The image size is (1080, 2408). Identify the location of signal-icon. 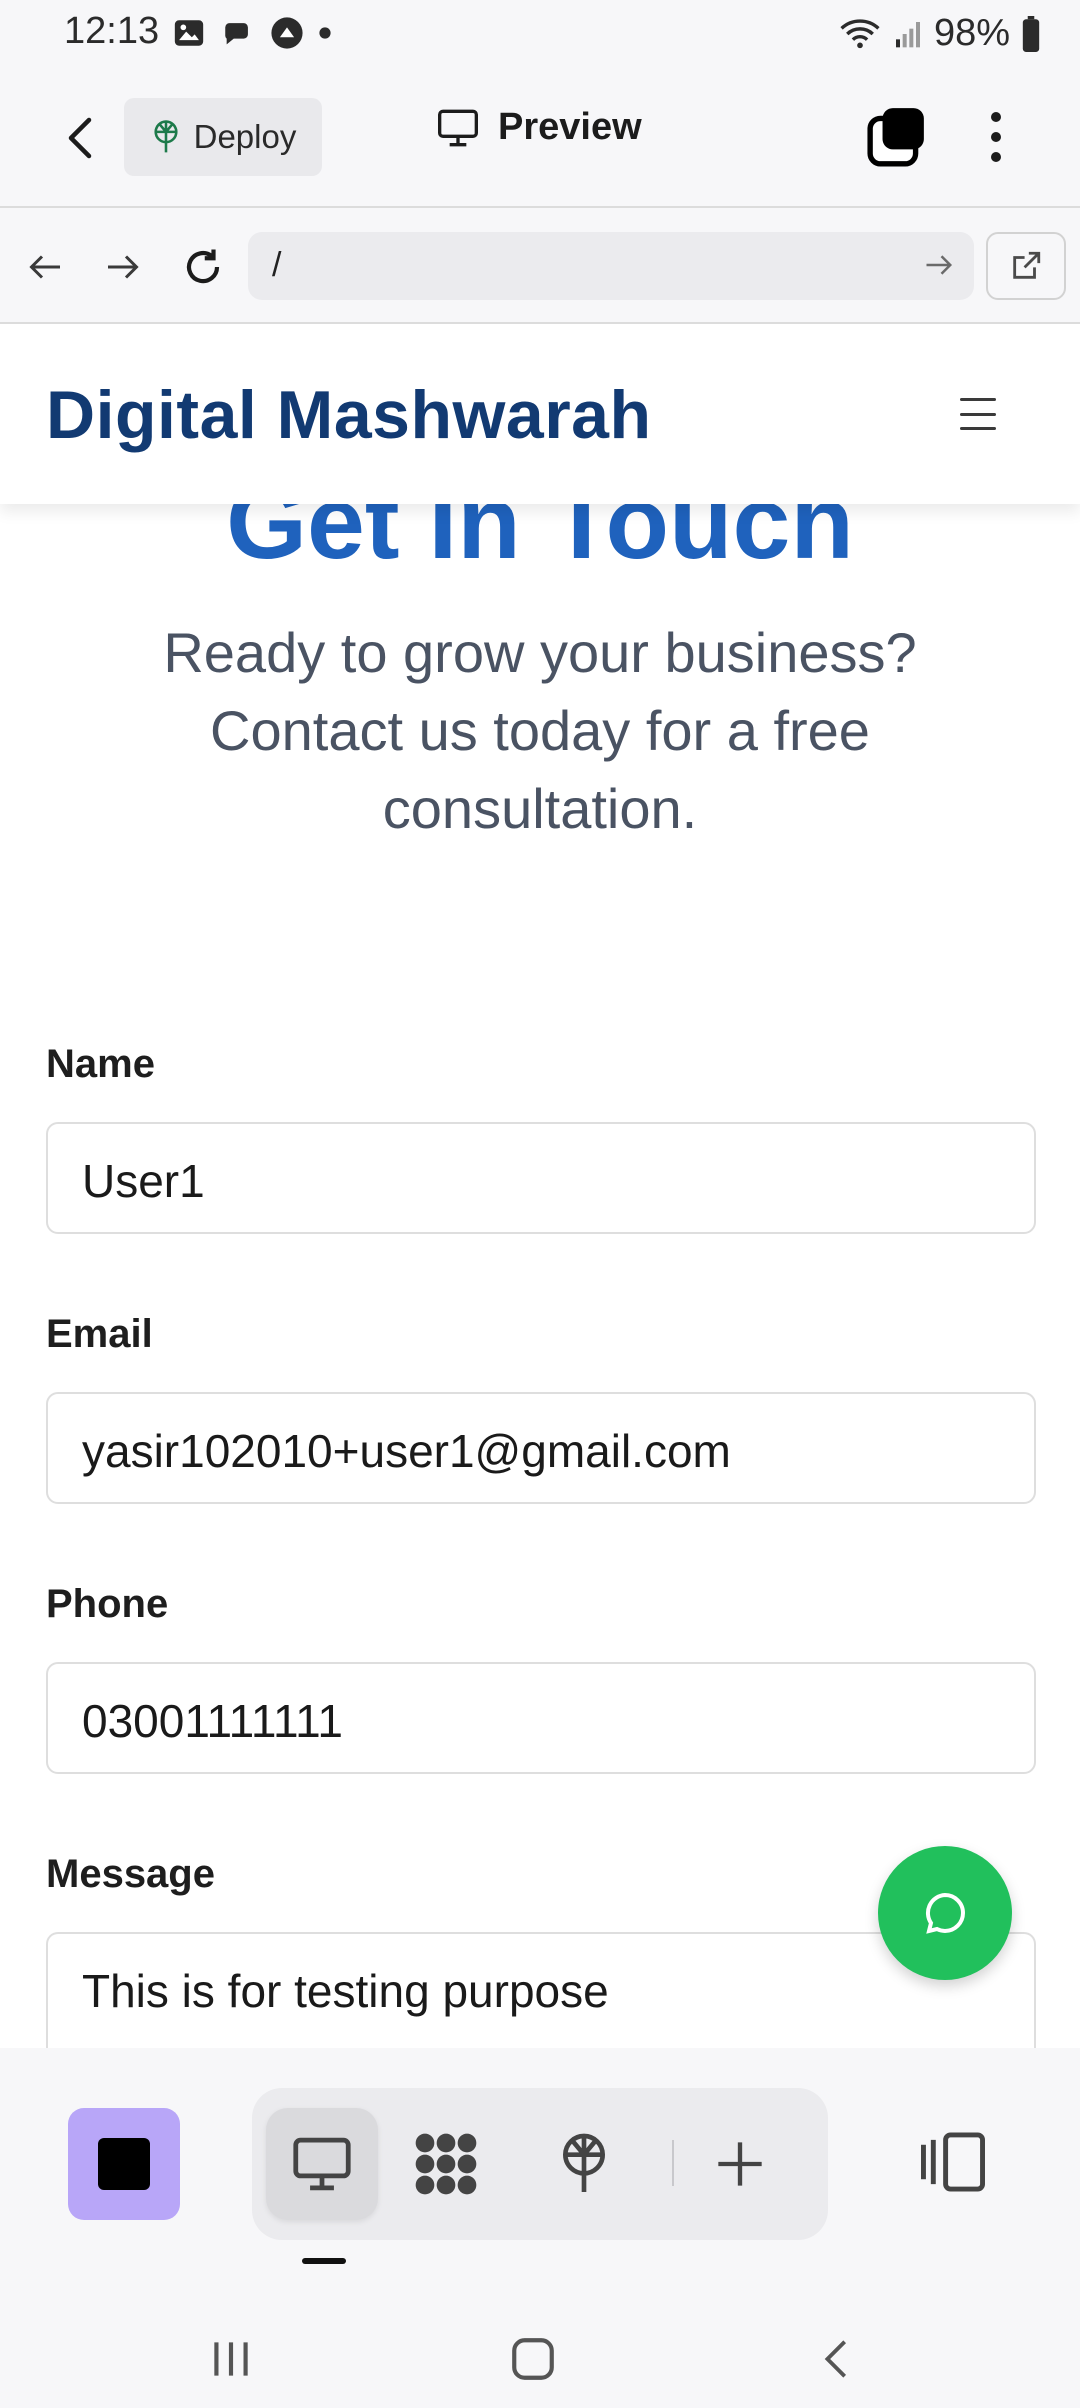
(907, 34).